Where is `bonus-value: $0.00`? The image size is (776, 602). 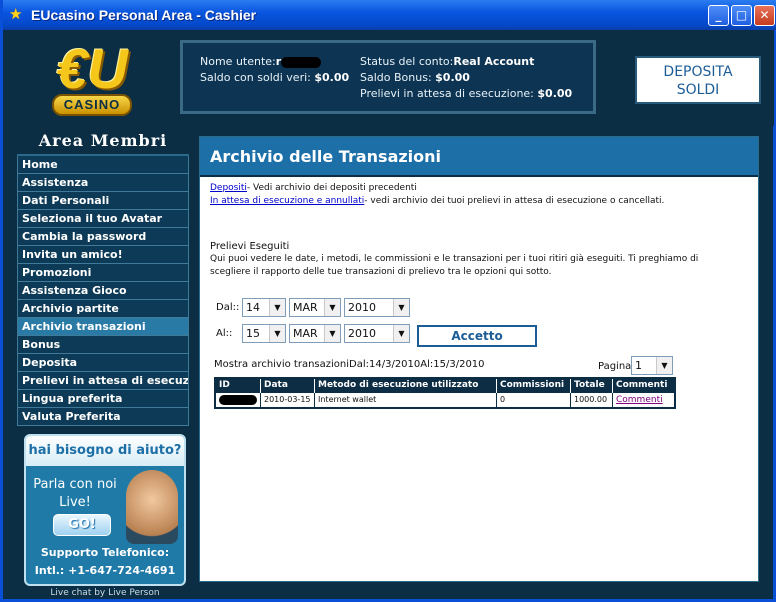 bonus-value: $0.00 is located at coordinates (452, 77).